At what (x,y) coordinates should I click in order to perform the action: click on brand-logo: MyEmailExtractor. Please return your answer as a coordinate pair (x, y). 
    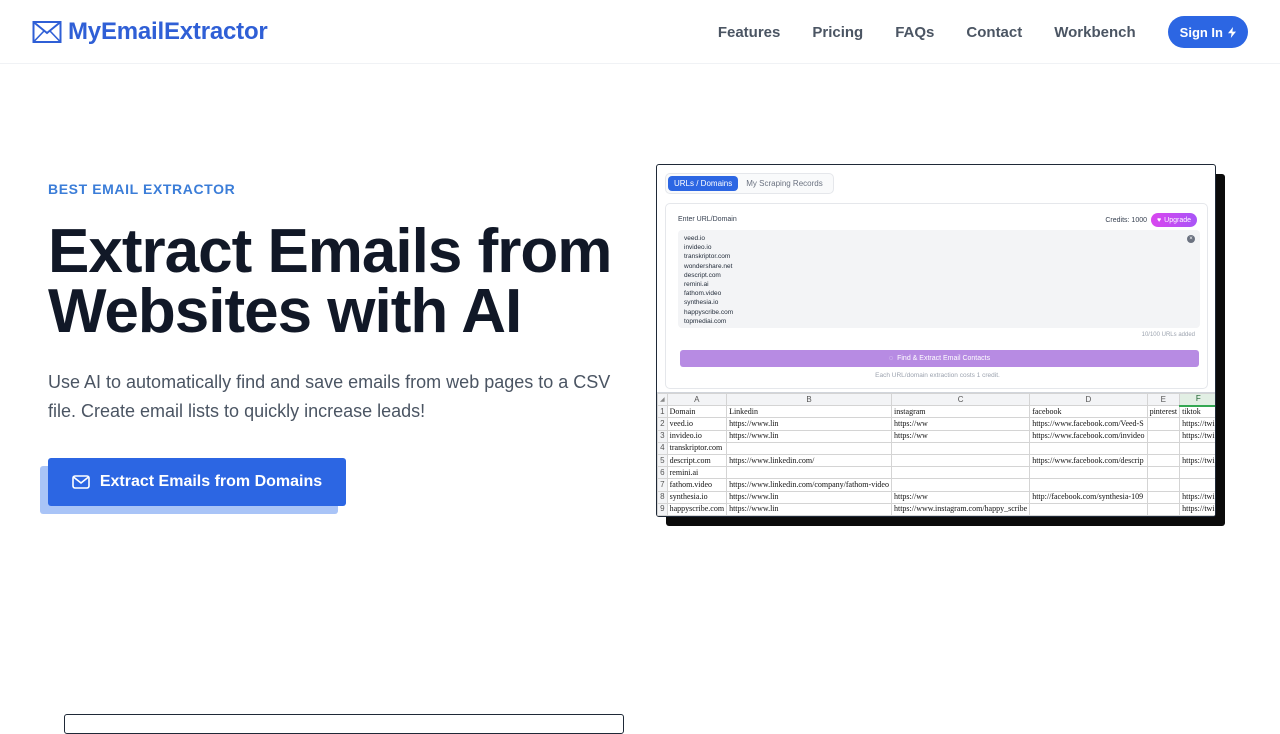
    Looking at the image, I should click on (150, 32).